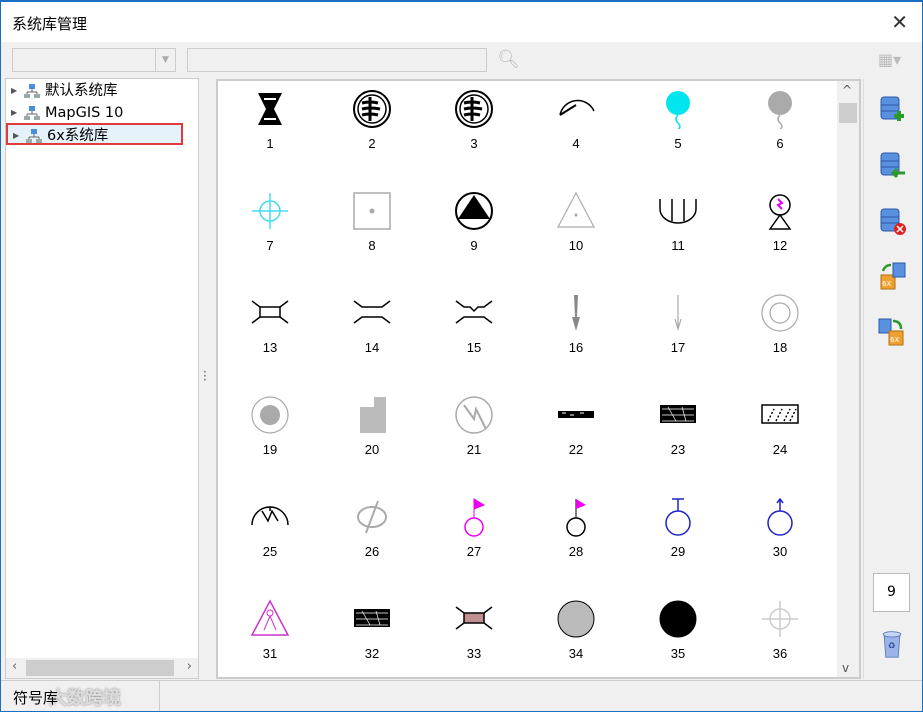 Image resolution: width=923 pixels, height=712 pixels. Describe the element at coordinates (372, 641) in the screenshot. I see `symbol-item: 32` at that location.